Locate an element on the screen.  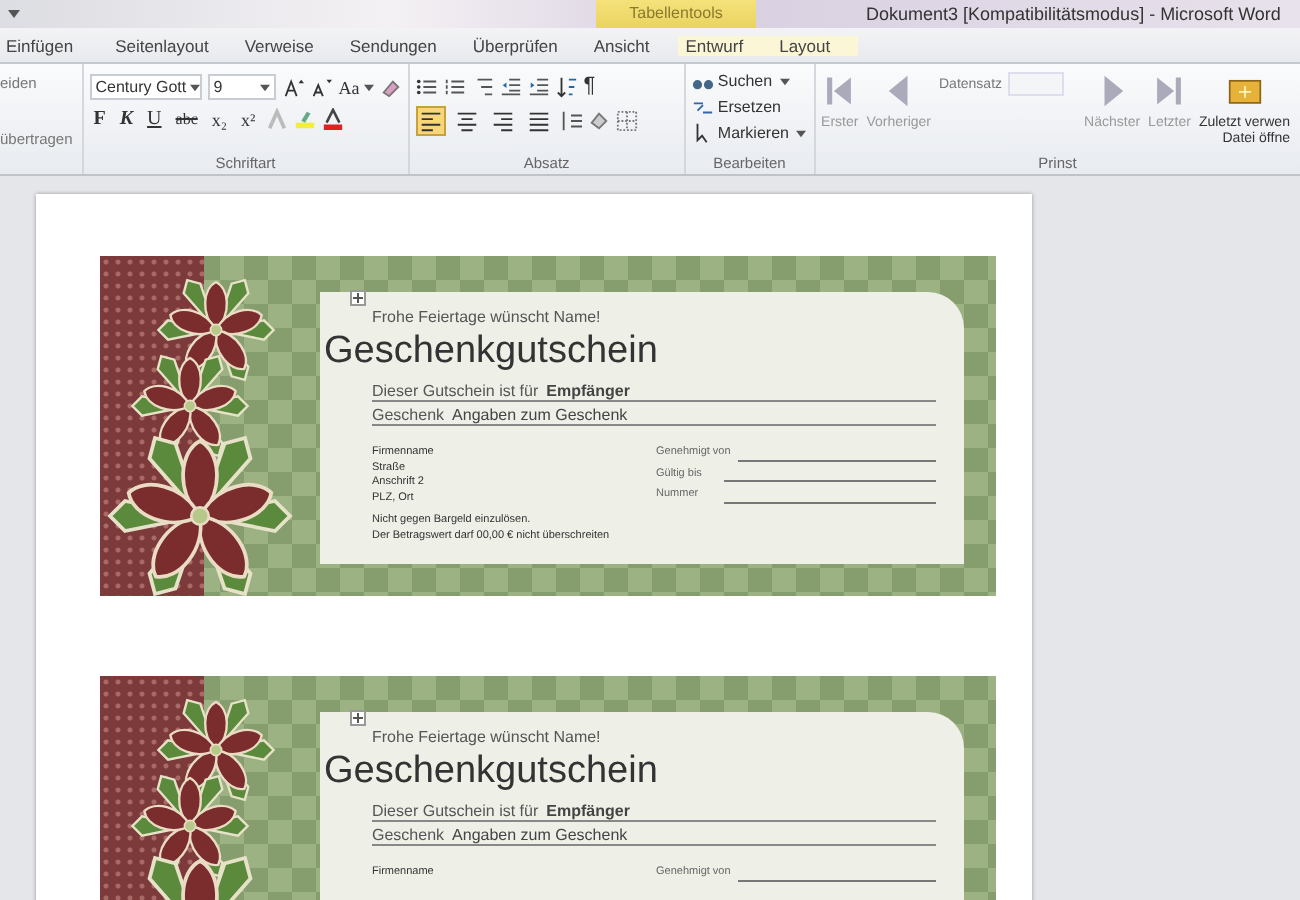
format-button: x₂ is located at coordinates (219, 119).